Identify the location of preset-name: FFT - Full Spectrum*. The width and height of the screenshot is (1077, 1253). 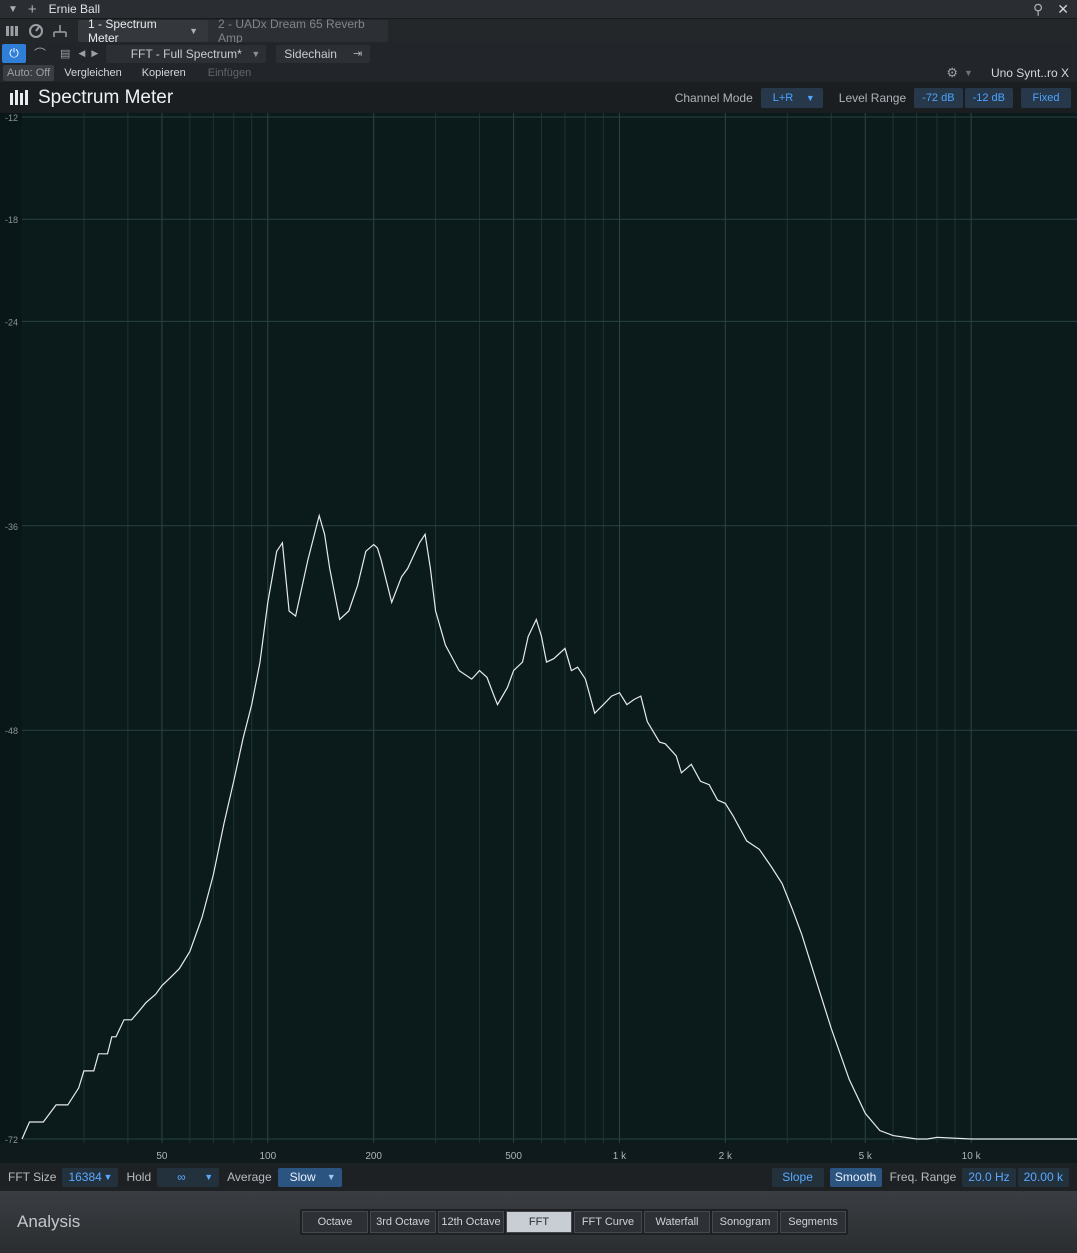
(186, 53).